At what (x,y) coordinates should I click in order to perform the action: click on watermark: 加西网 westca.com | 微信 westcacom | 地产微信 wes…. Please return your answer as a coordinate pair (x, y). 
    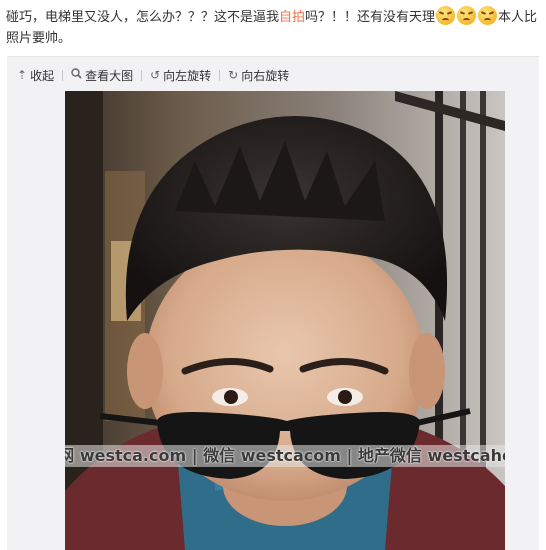
    Looking at the image, I should click on (285, 456).